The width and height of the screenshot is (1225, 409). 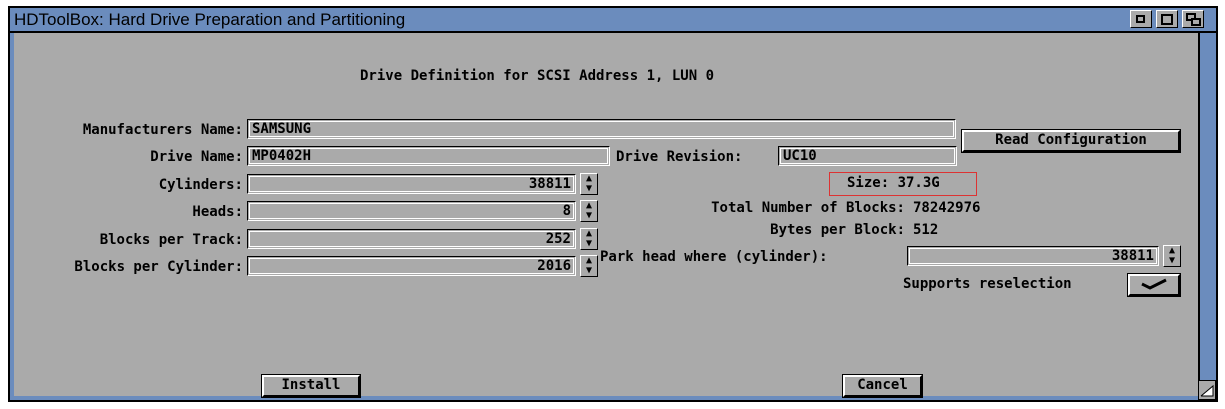 I want to click on drive-revision-field: UC10, so click(x=867, y=156).